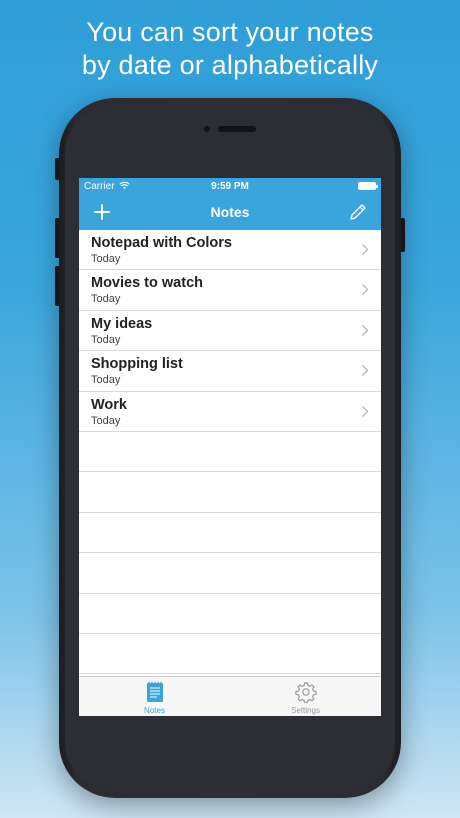  Describe the element at coordinates (230, 412) in the screenshot. I see `note-row: Work Today` at that location.